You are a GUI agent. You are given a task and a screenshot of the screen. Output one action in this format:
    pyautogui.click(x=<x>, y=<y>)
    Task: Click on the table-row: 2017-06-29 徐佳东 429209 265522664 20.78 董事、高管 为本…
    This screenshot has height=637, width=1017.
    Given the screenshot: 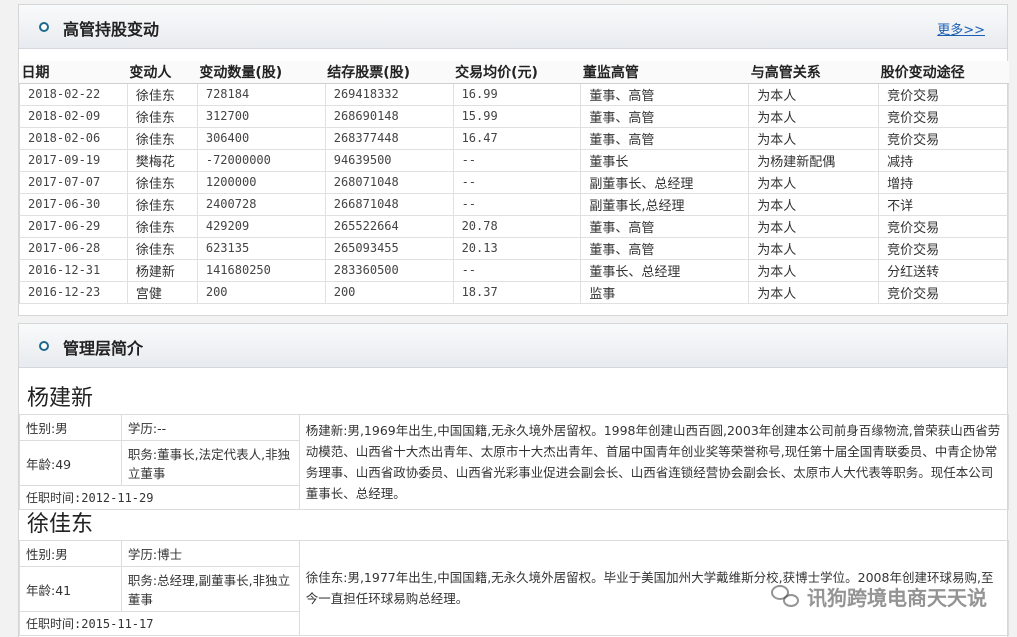 What is the action you would take?
    pyautogui.click(x=514, y=226)
    